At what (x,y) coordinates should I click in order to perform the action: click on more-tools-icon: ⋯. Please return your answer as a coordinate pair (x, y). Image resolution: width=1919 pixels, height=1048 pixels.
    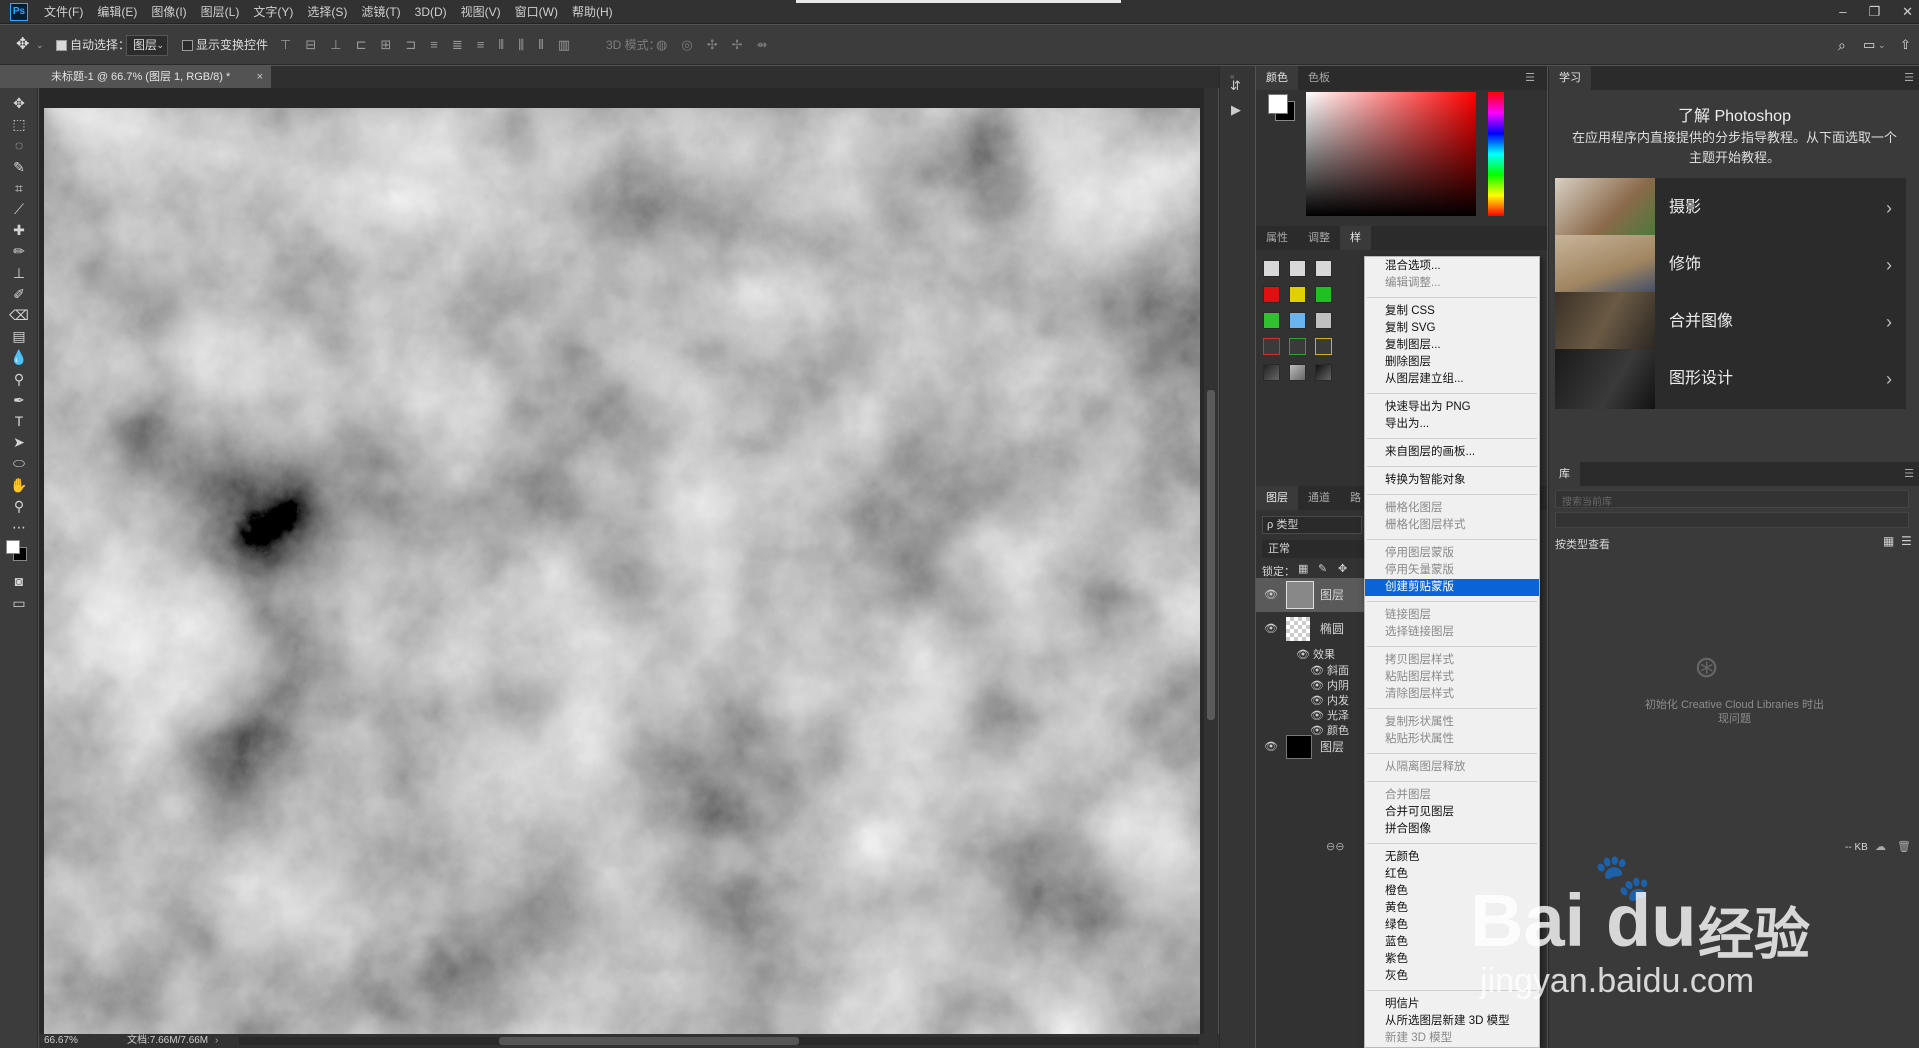
    Looking at the image, I should click on (19, 527).